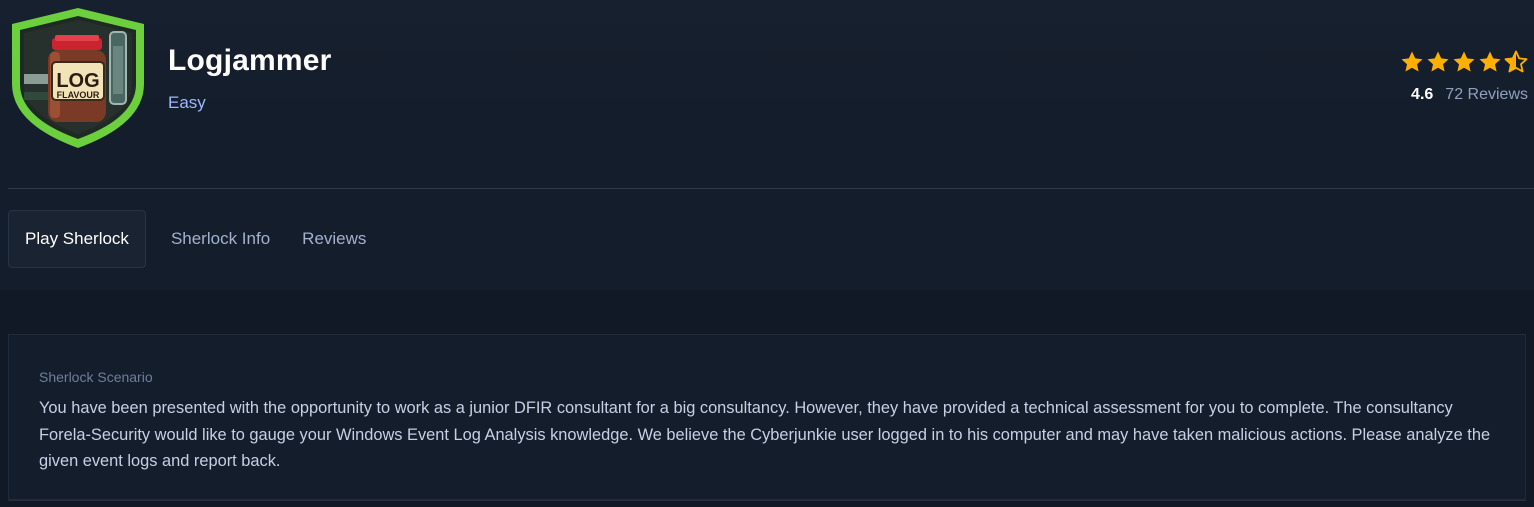 This screenshot has width=1534, height=507. Describe the element at coordinates (96, 377) in the screenshot. I see `scenario-heading: Sherlock Scenario` at that location.